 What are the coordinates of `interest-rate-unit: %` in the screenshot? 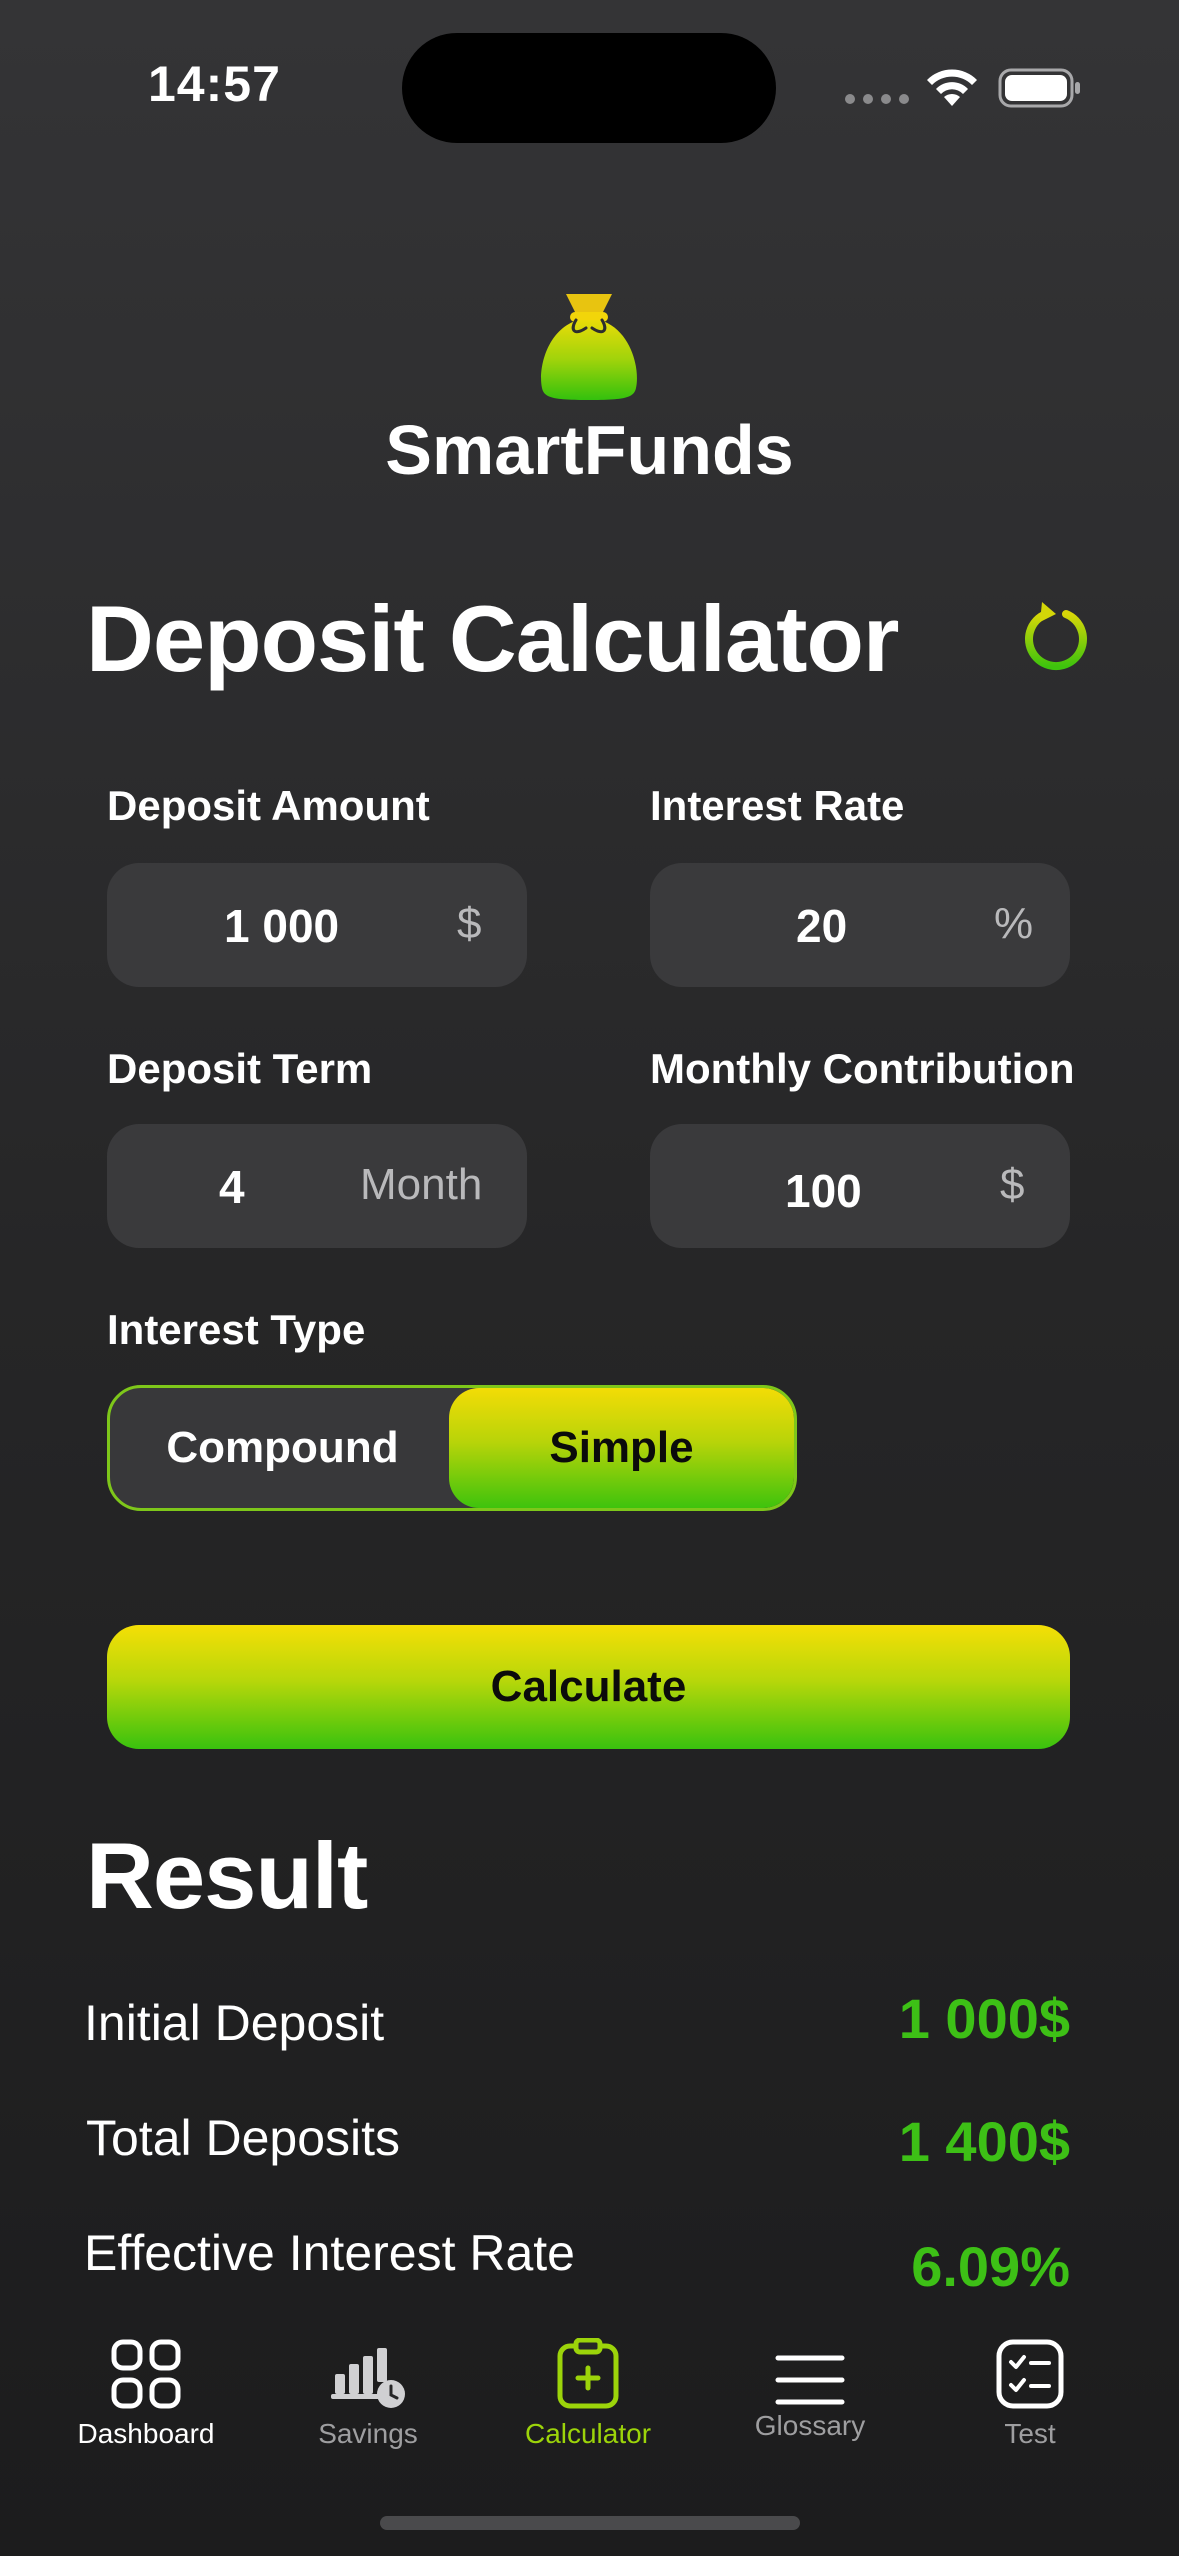 It's located at (1014, 923).